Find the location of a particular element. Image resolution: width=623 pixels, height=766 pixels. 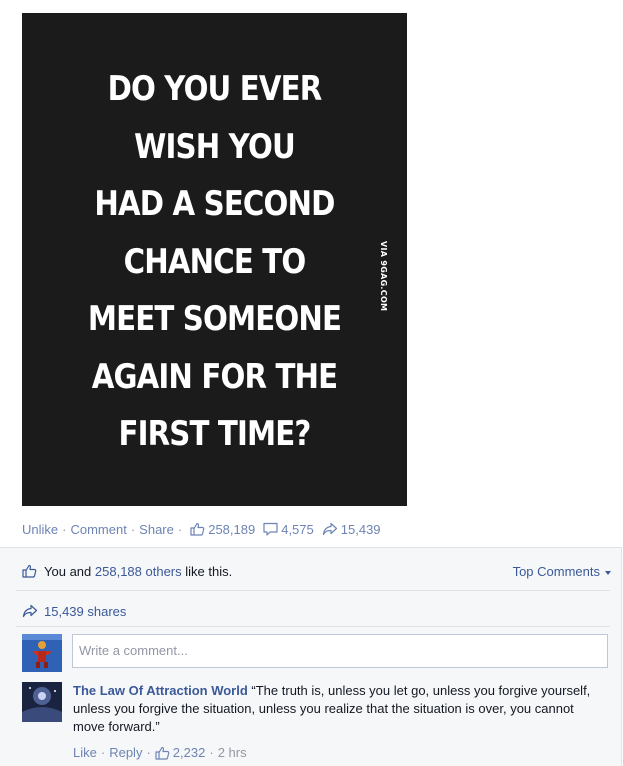

comment-count: 4,575 is located at coordinates (288, 529).